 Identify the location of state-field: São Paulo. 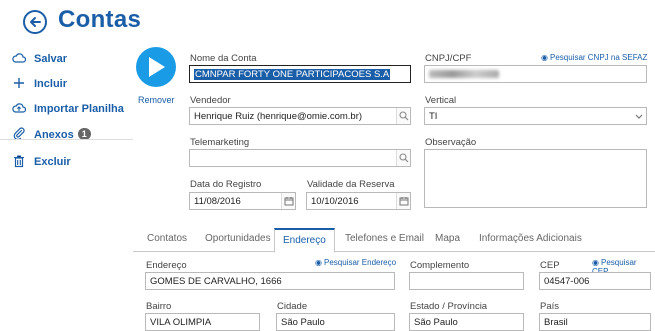
(466, 322).